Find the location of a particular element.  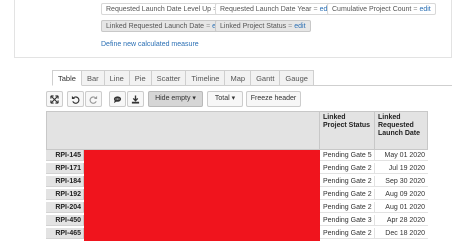

tab-map: Map is located at coordinates (238, 78).